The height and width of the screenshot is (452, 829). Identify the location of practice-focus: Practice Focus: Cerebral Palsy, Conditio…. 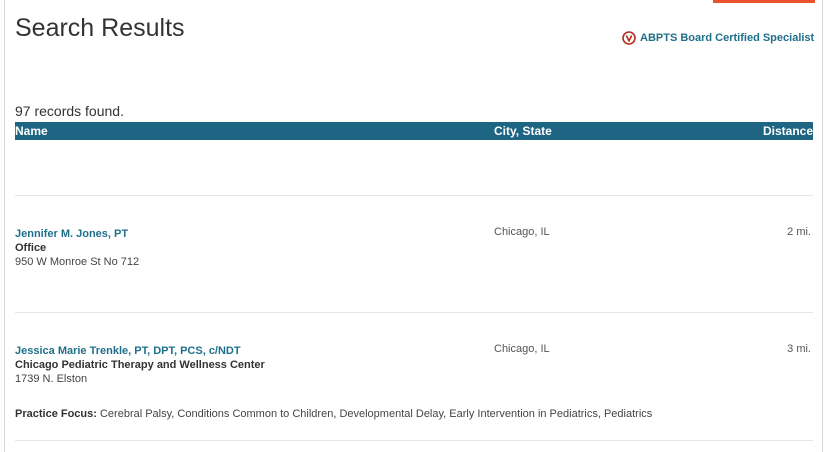
(333, 414).